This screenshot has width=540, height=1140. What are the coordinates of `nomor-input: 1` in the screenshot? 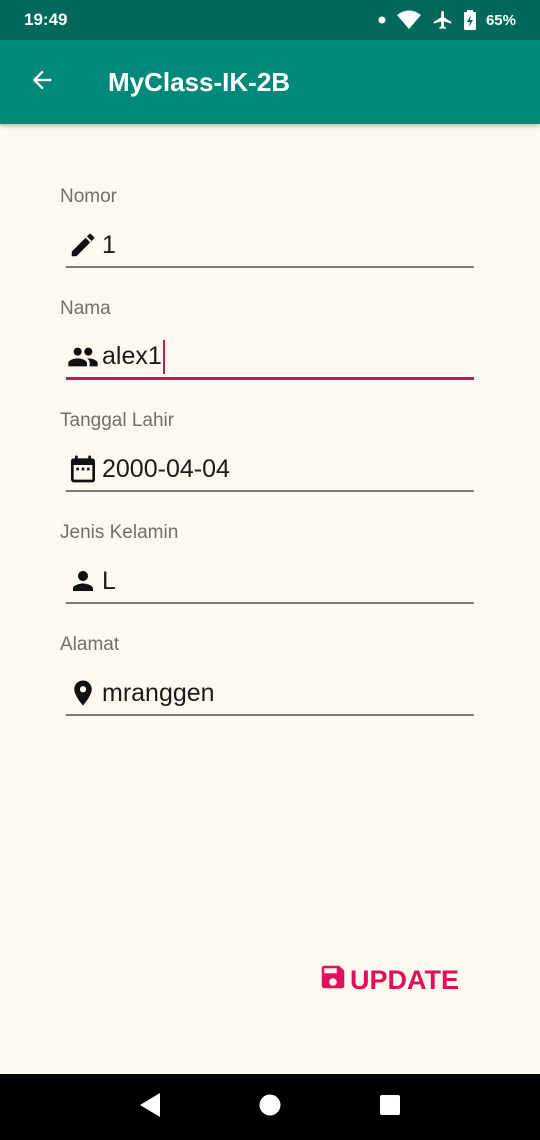 It's located at (270, 246).